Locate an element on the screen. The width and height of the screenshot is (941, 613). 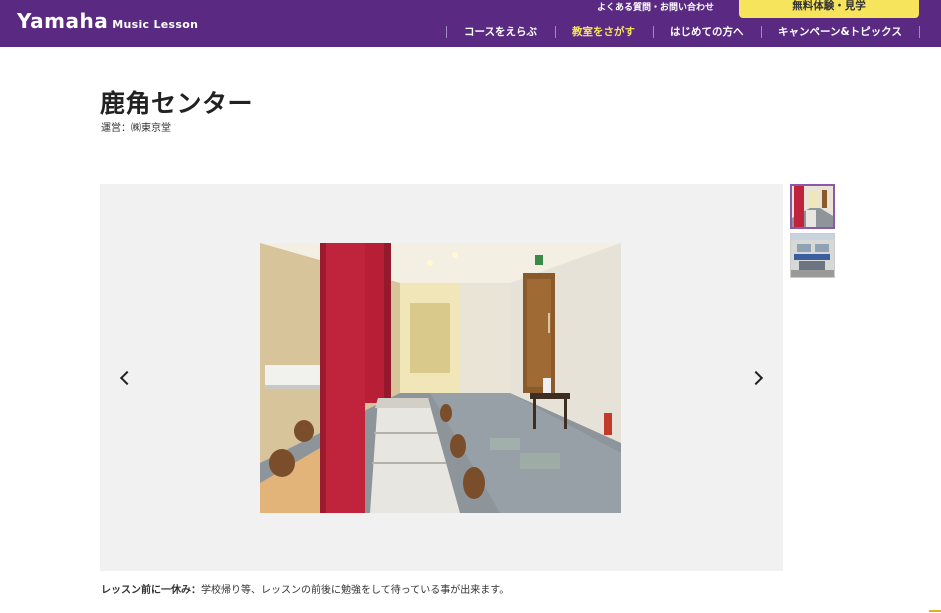
chevron-left-icon is located at coordinates (127, 378).